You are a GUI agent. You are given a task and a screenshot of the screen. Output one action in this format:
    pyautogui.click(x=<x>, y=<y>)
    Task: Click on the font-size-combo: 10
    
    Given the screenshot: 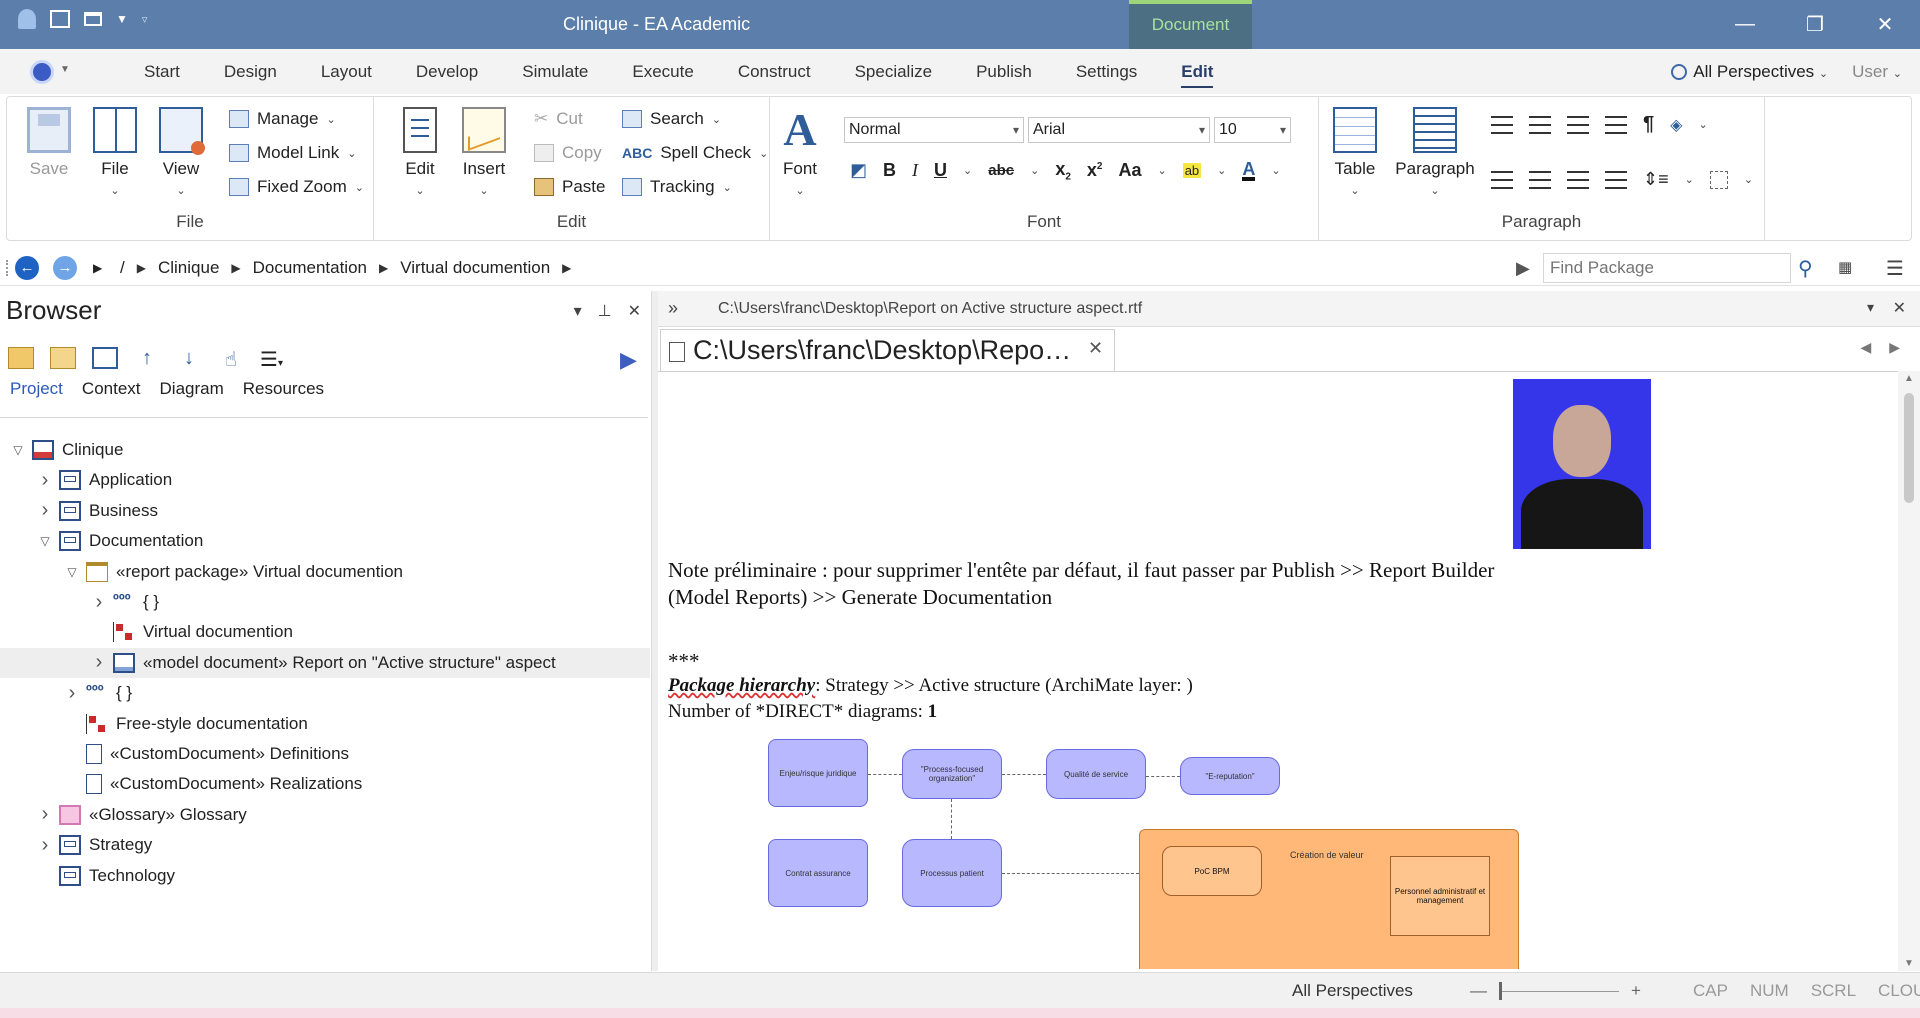 What is the action you would take?
    pyautogui.click(x=1252, y=130)
    